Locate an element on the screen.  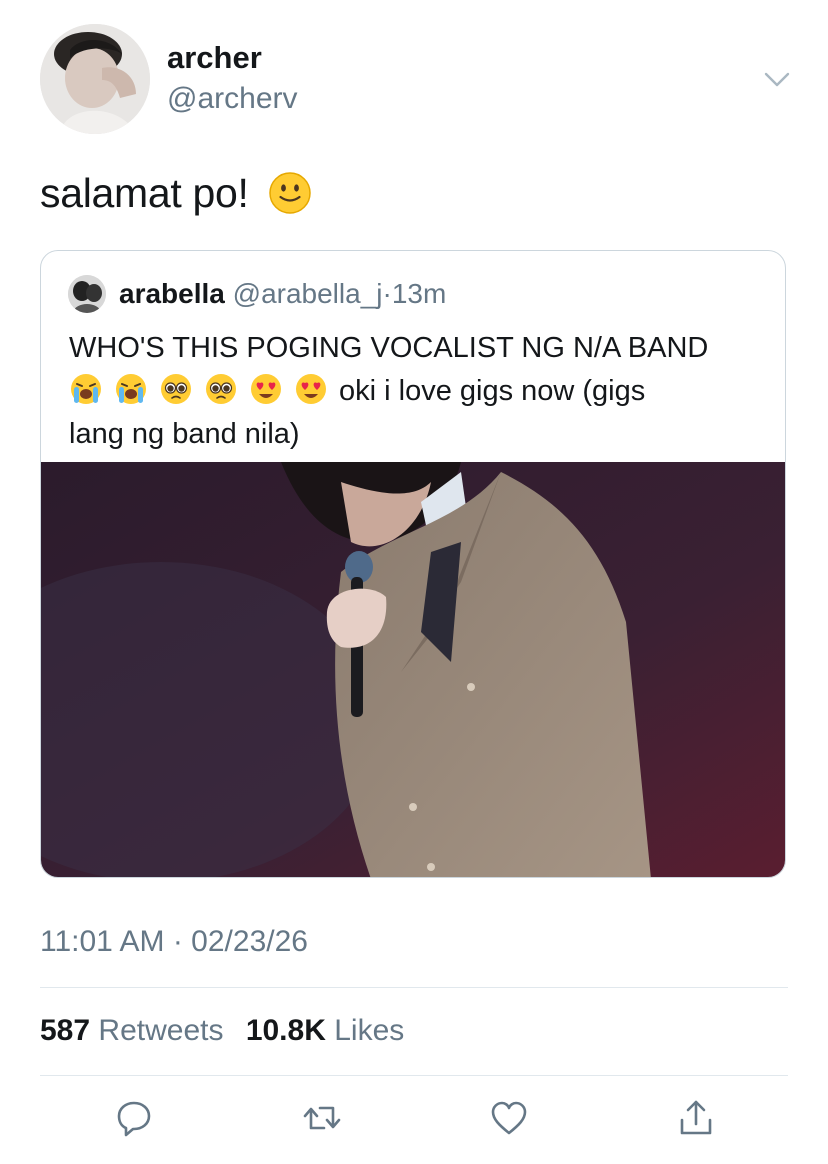
retweet-icon is located at coordinates (322, 1118).